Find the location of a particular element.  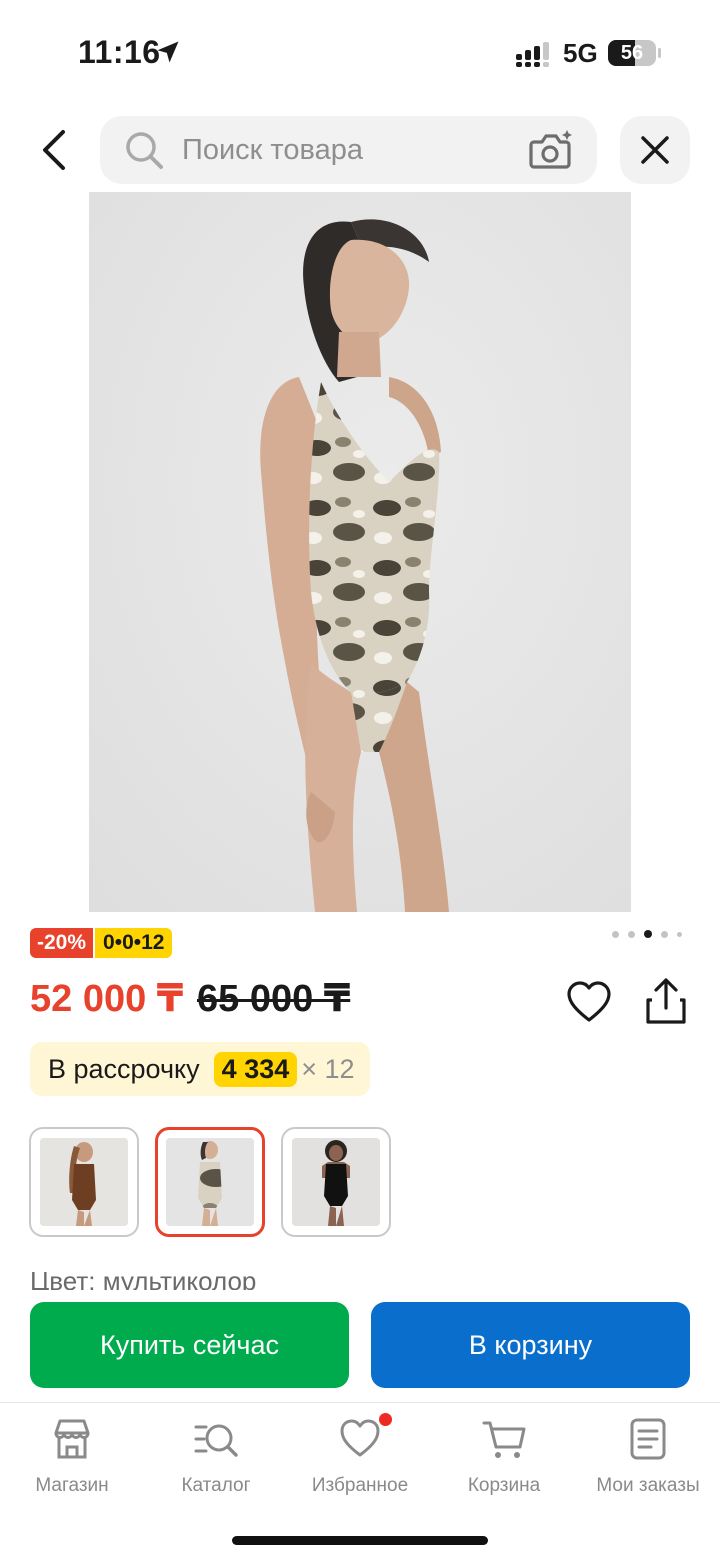

buy-now-button: Купить сейчас is located at coordinates (189, 1345).